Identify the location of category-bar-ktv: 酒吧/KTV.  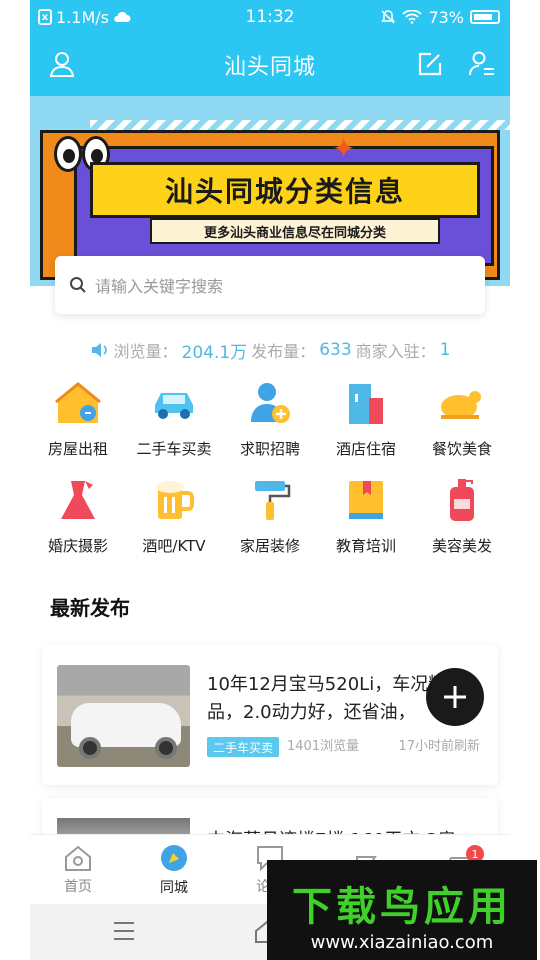
(174, 515).